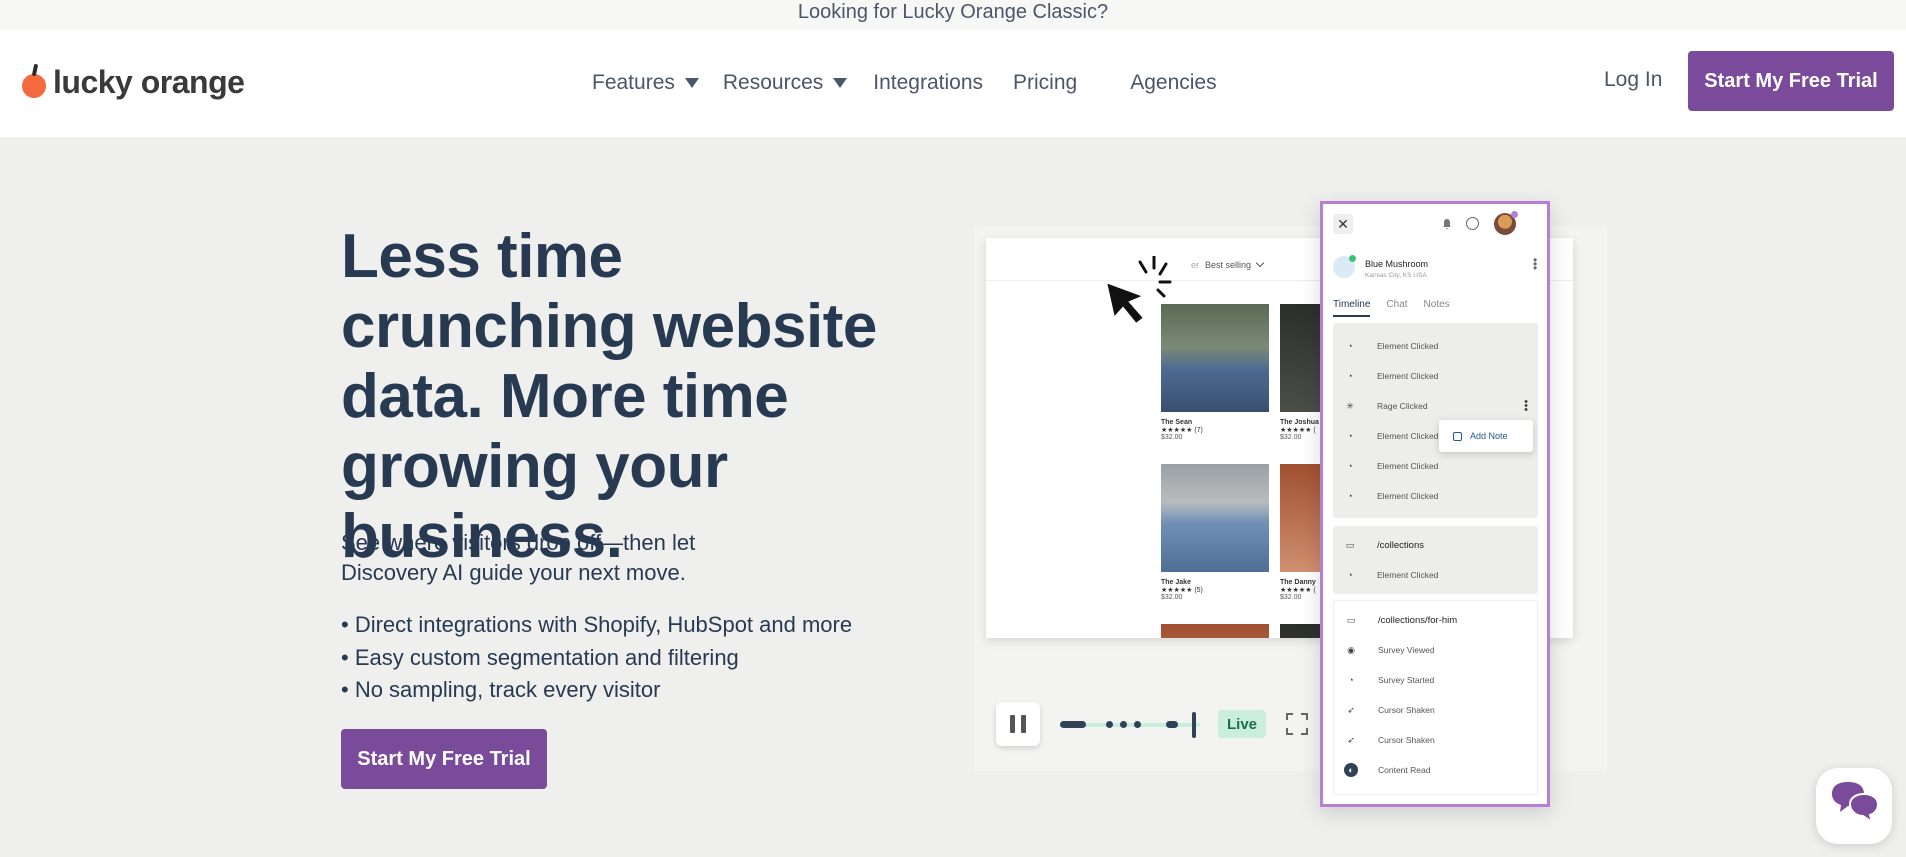 This screenshot has height=857, width=1906. What do you see at coordinates (1435, 680) in the screenshot?
I see `timeline-event: ◔ Survey Started` at bounding box center [1435, 680].